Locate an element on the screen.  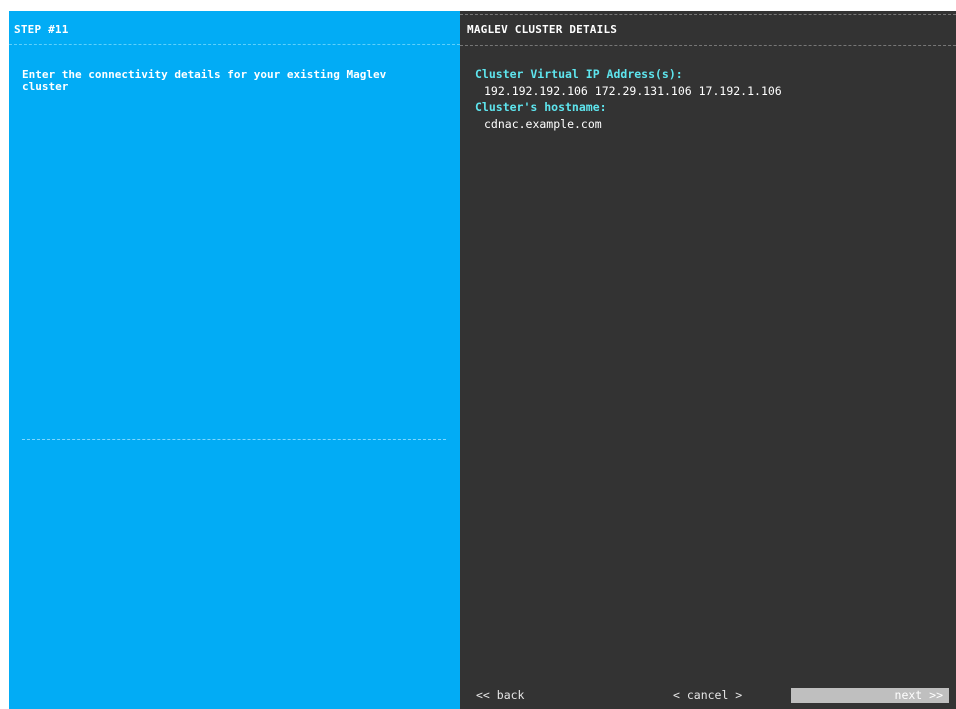
next-button: next >> is located at coordinates (870, 695).